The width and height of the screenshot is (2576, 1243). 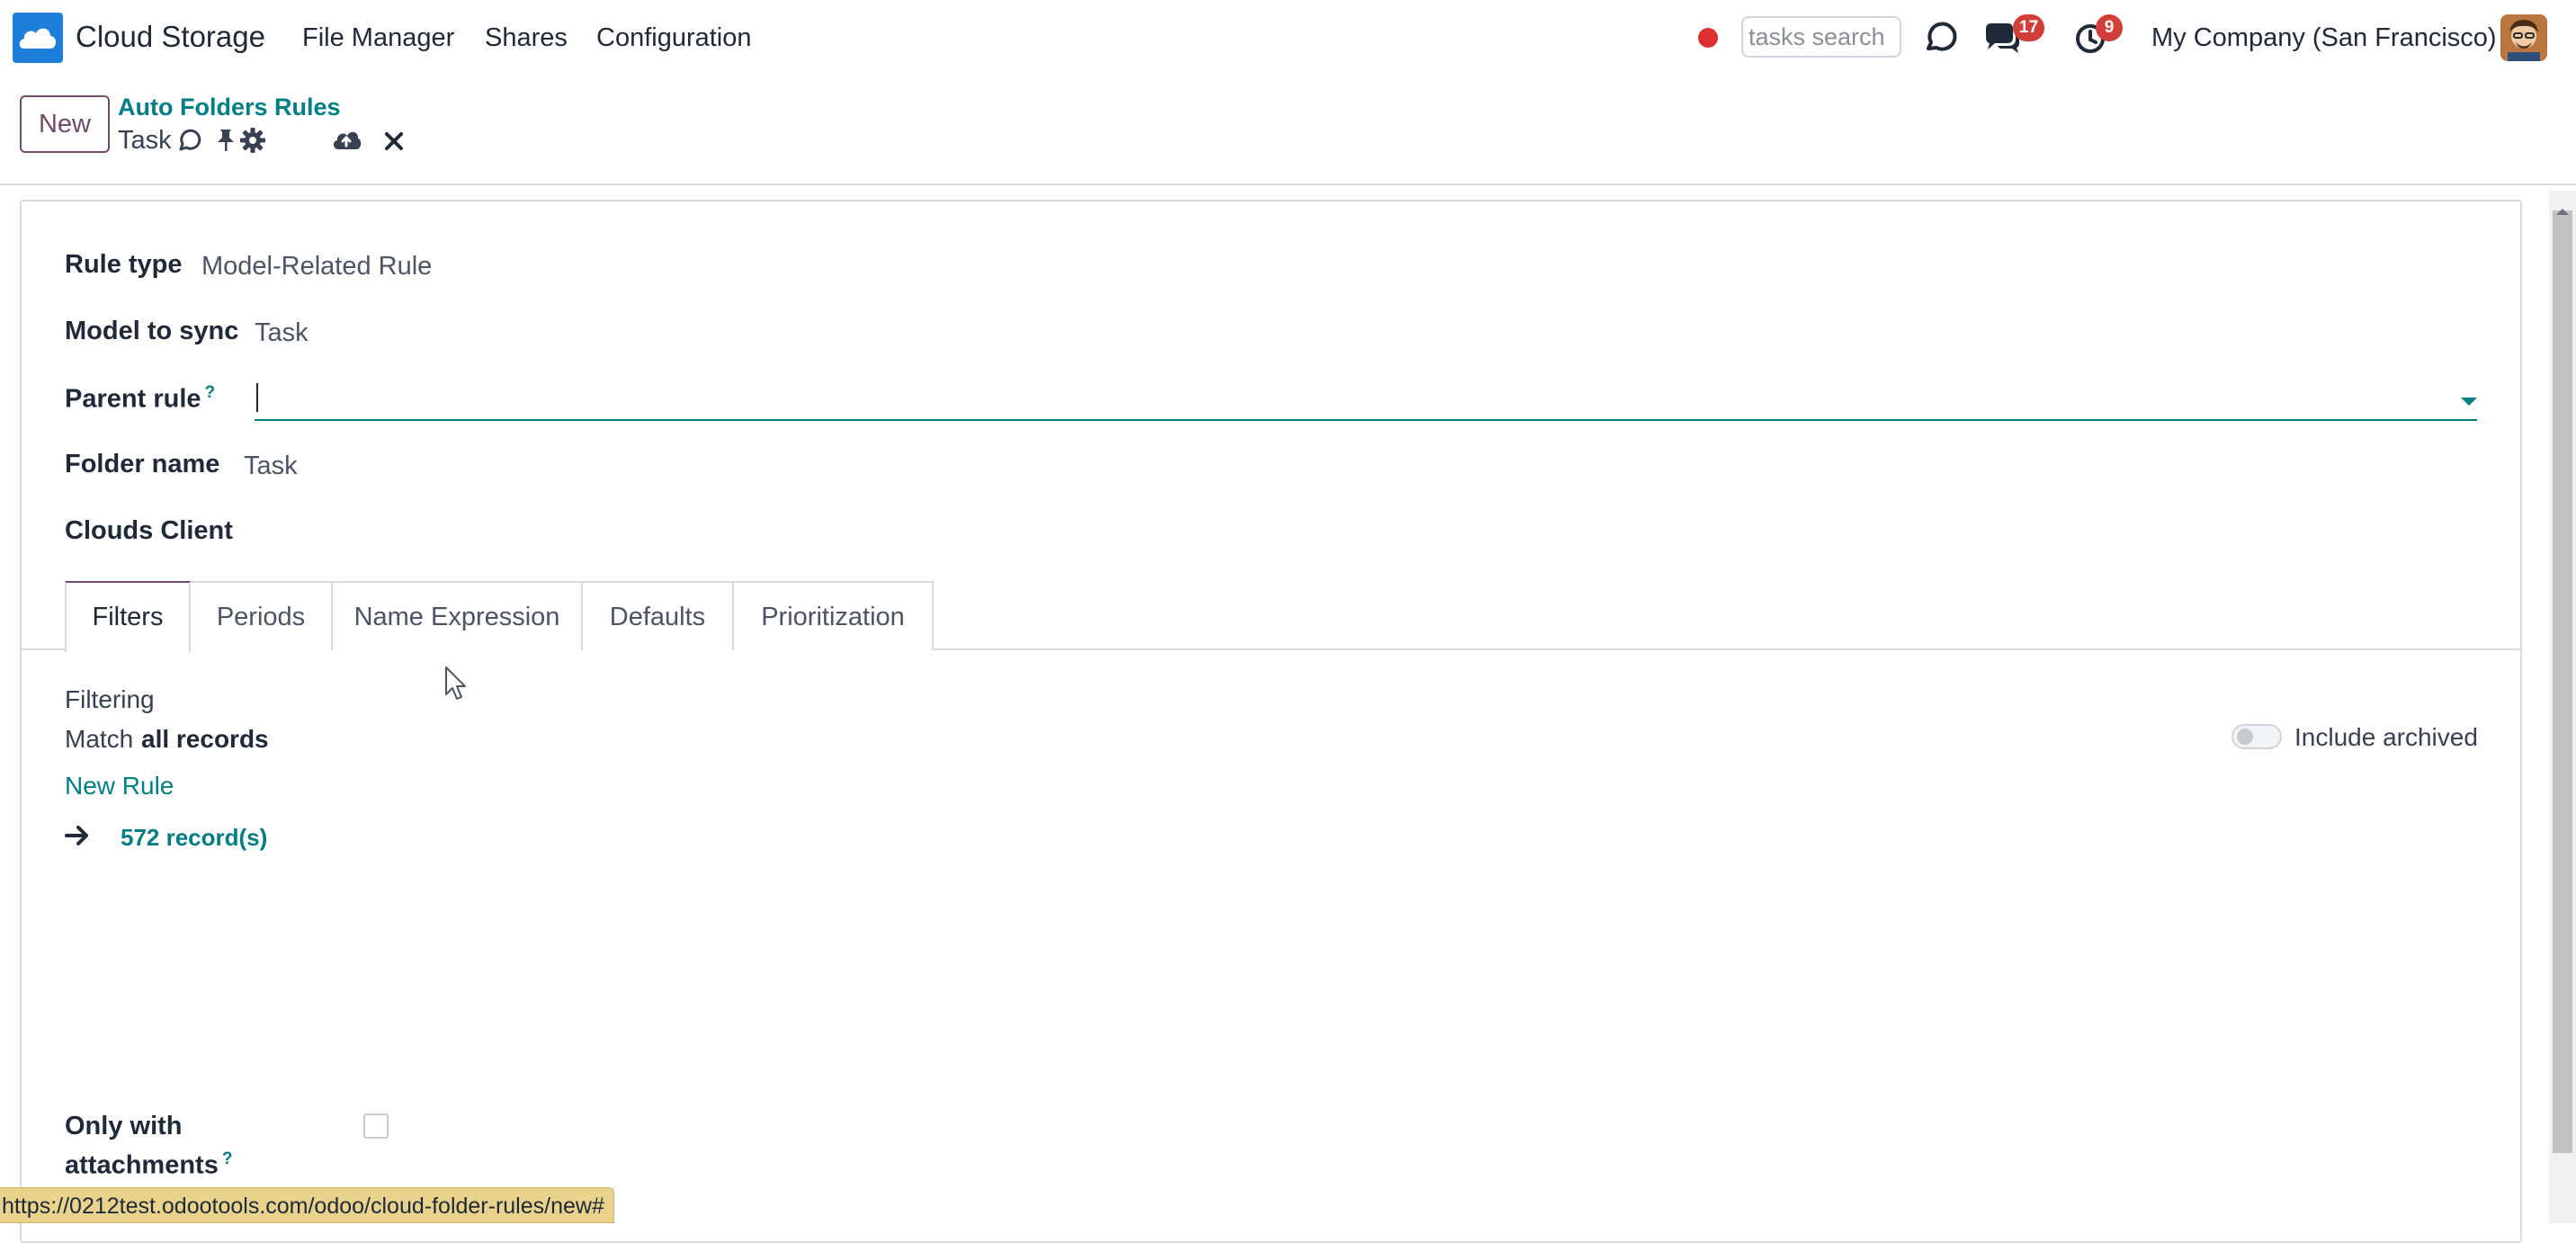 I want to click on only-with-attachments-label-line1: Only with, so click(x=124, y=1126).